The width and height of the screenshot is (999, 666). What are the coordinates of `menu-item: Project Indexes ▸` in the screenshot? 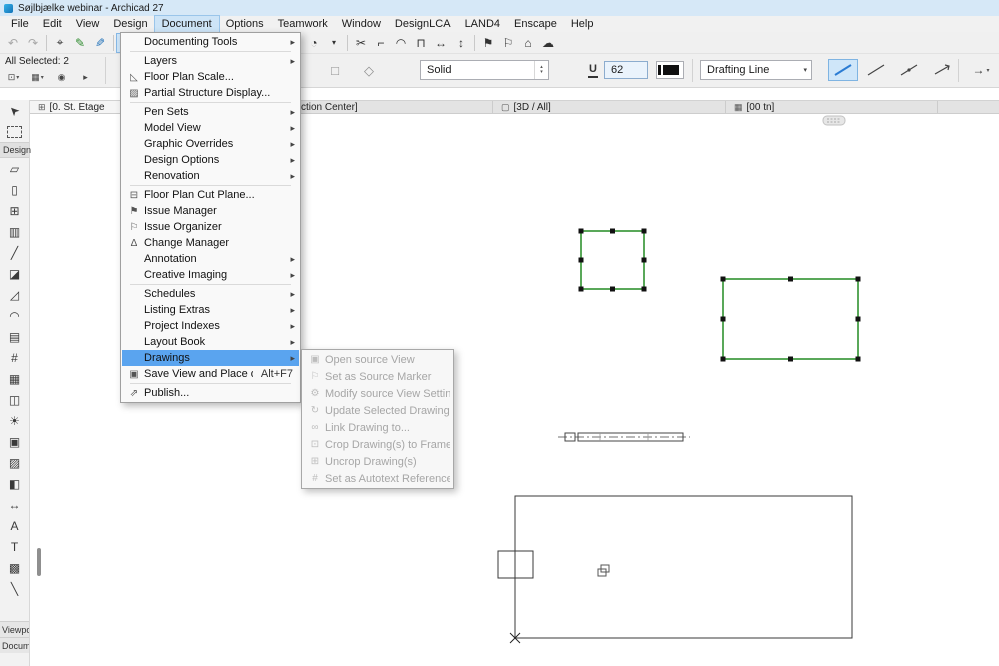 It's located at (210, 326).